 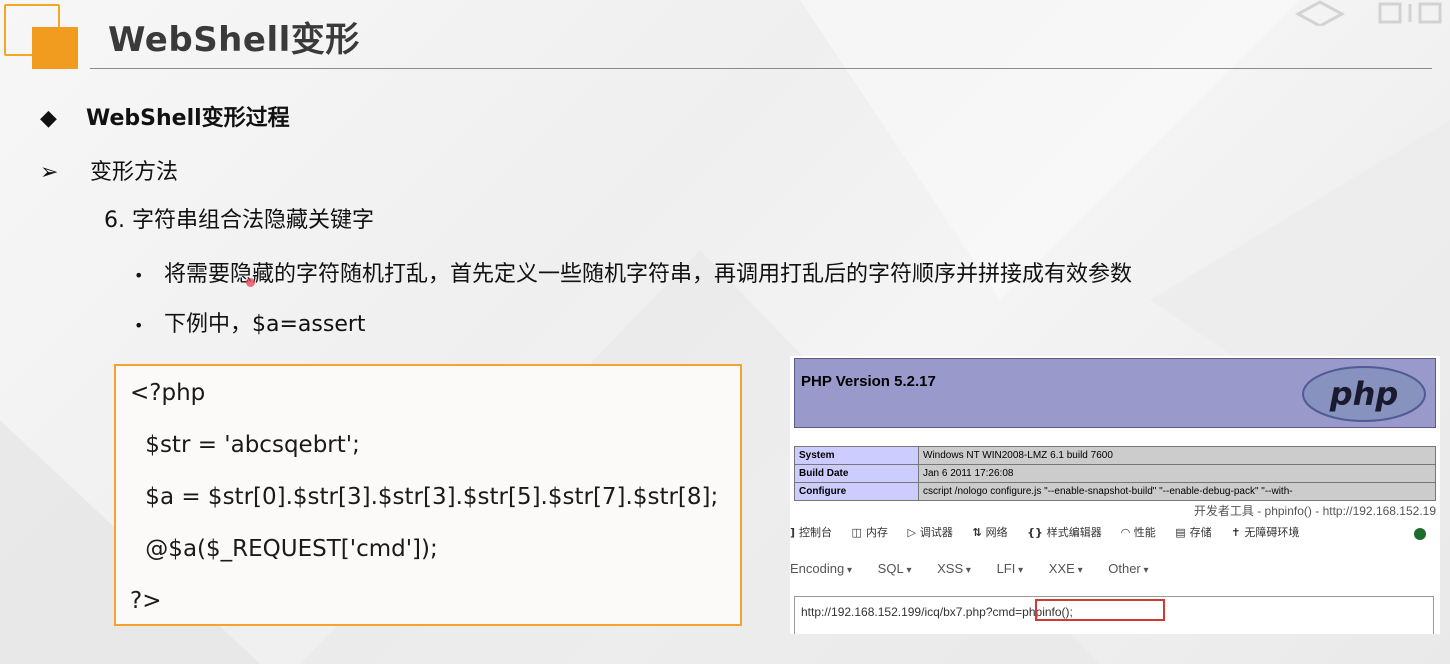 I want to click on bullet-point-2: • 下例中，$a=assert, so click(x=250, y=322).